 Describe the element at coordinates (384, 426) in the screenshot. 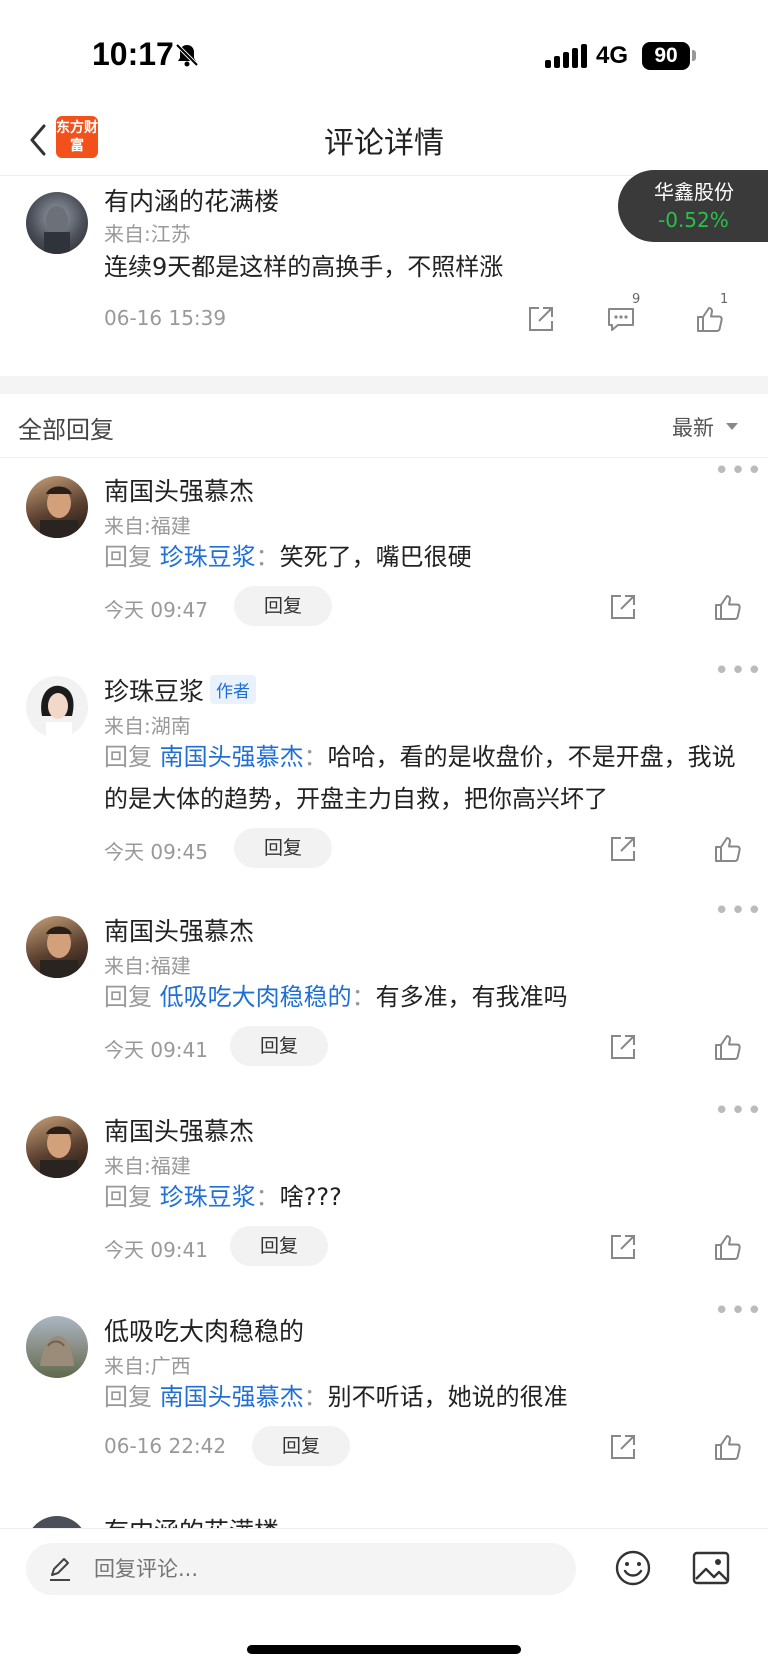

I see `replies-header: 全部回复 最新` at that location.